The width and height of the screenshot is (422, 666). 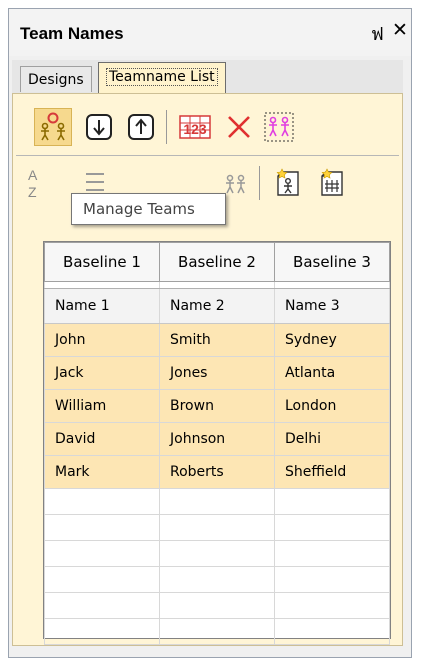 I want to click on select-team-button, so click(x=279, y=127).